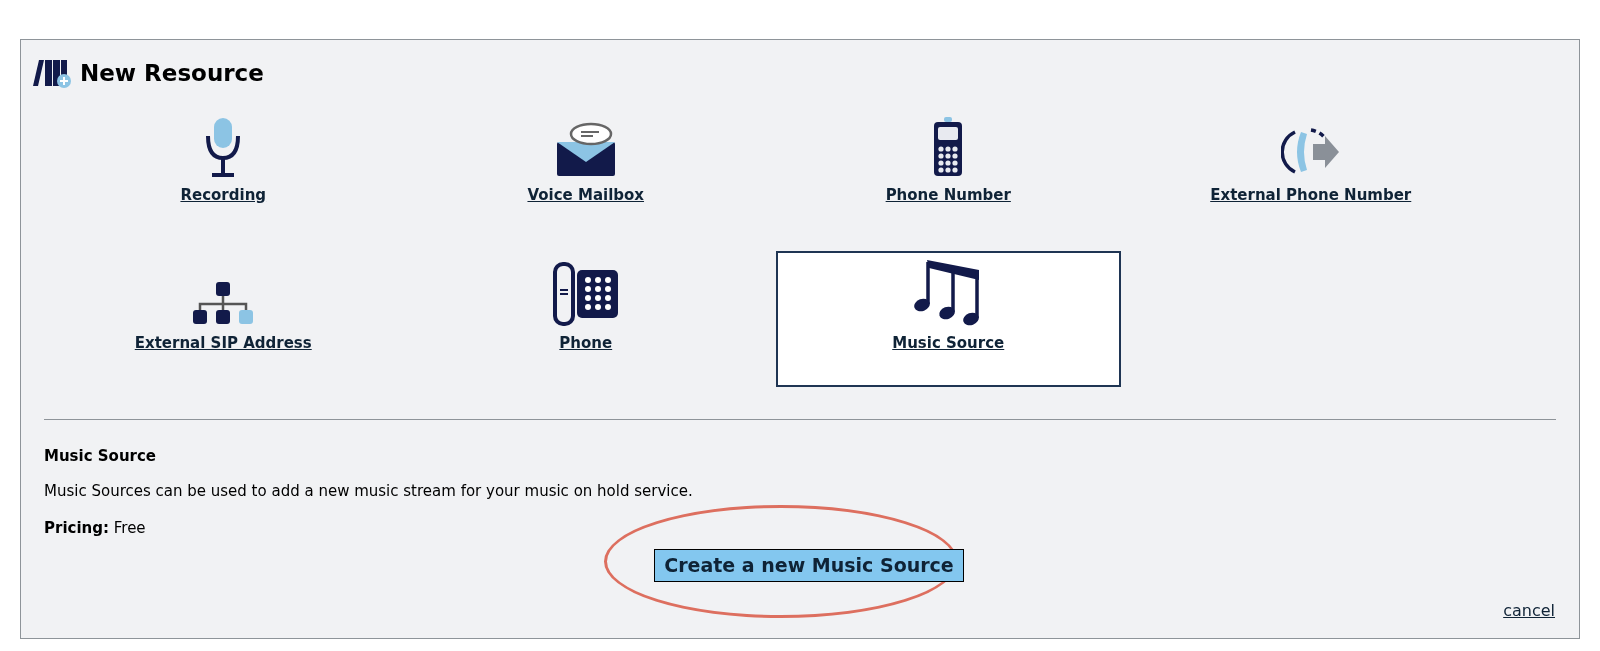  What do you see at coordinates (51, 73) in the screenshot?
I see `books-add-icon` at bounding box center [51, 73].